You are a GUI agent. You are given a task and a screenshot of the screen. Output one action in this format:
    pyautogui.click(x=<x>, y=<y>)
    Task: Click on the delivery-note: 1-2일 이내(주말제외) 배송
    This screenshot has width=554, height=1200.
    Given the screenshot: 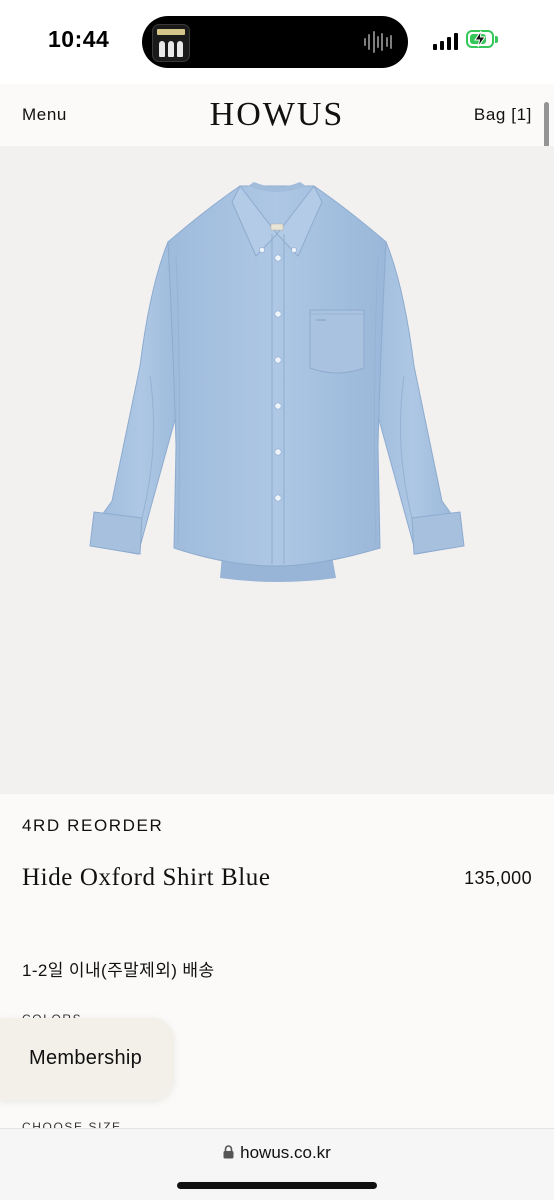 What is the action you would take?
    pyautogui.click(x=118, y=970)
    